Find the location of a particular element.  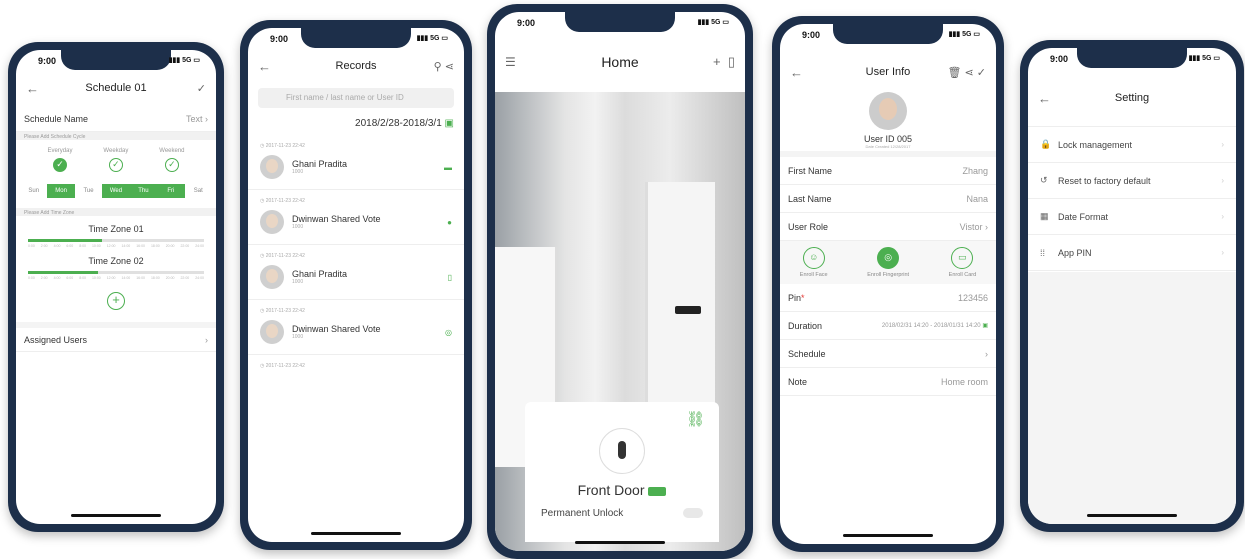

record-item: Dwinwan Shared Vote 1000 ◎ is located at coordinates (356, 335).